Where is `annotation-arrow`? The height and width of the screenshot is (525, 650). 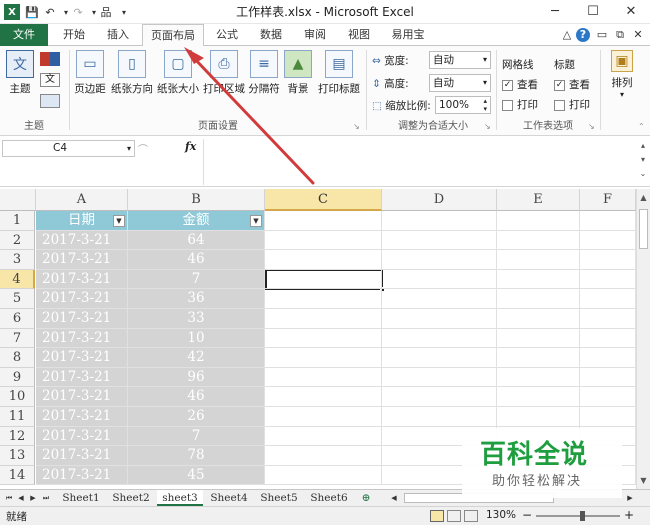
annotation-arrow is located at coordinates (249, 116).